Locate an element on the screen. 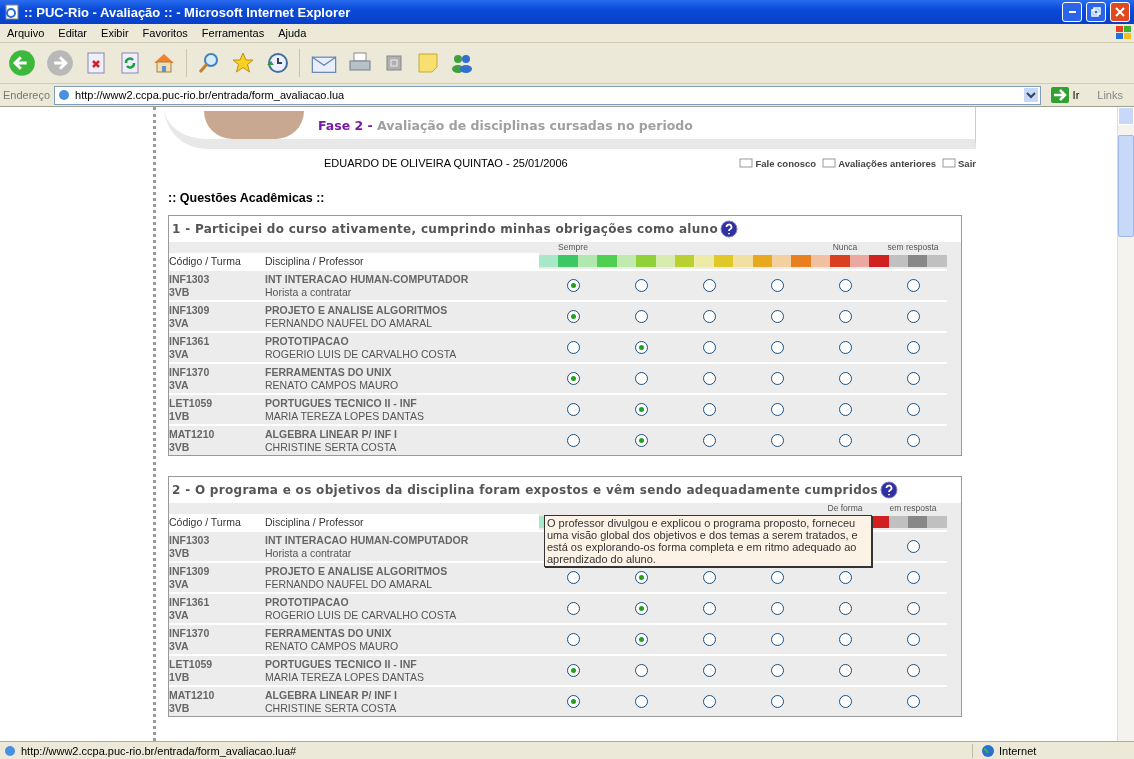 The height and width of the screenshot is (759, 1134). menu-item: Arquivo is located at coordinates (26, 33).